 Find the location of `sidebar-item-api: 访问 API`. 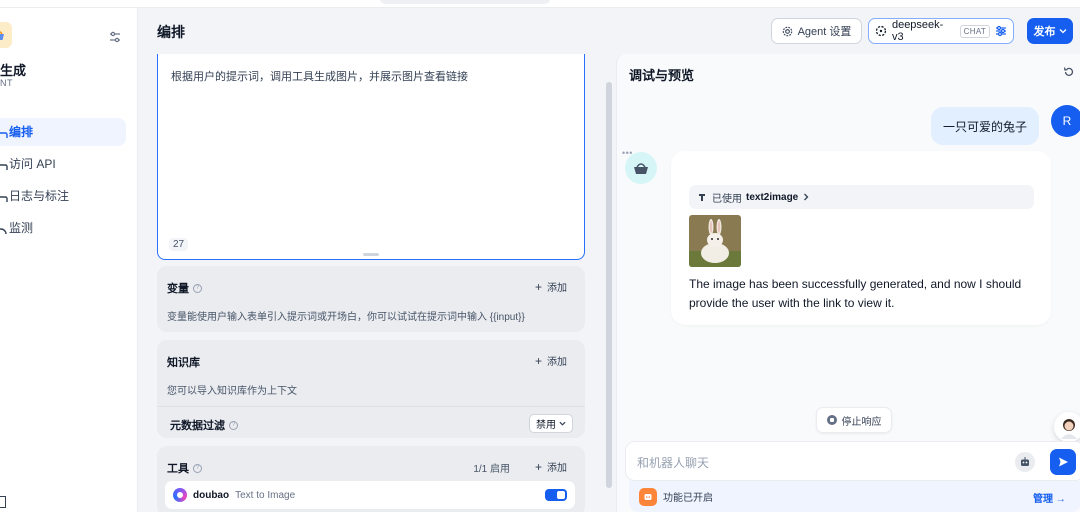

sidebar-item-api: 访问 API is located at coordinates (63, 164).